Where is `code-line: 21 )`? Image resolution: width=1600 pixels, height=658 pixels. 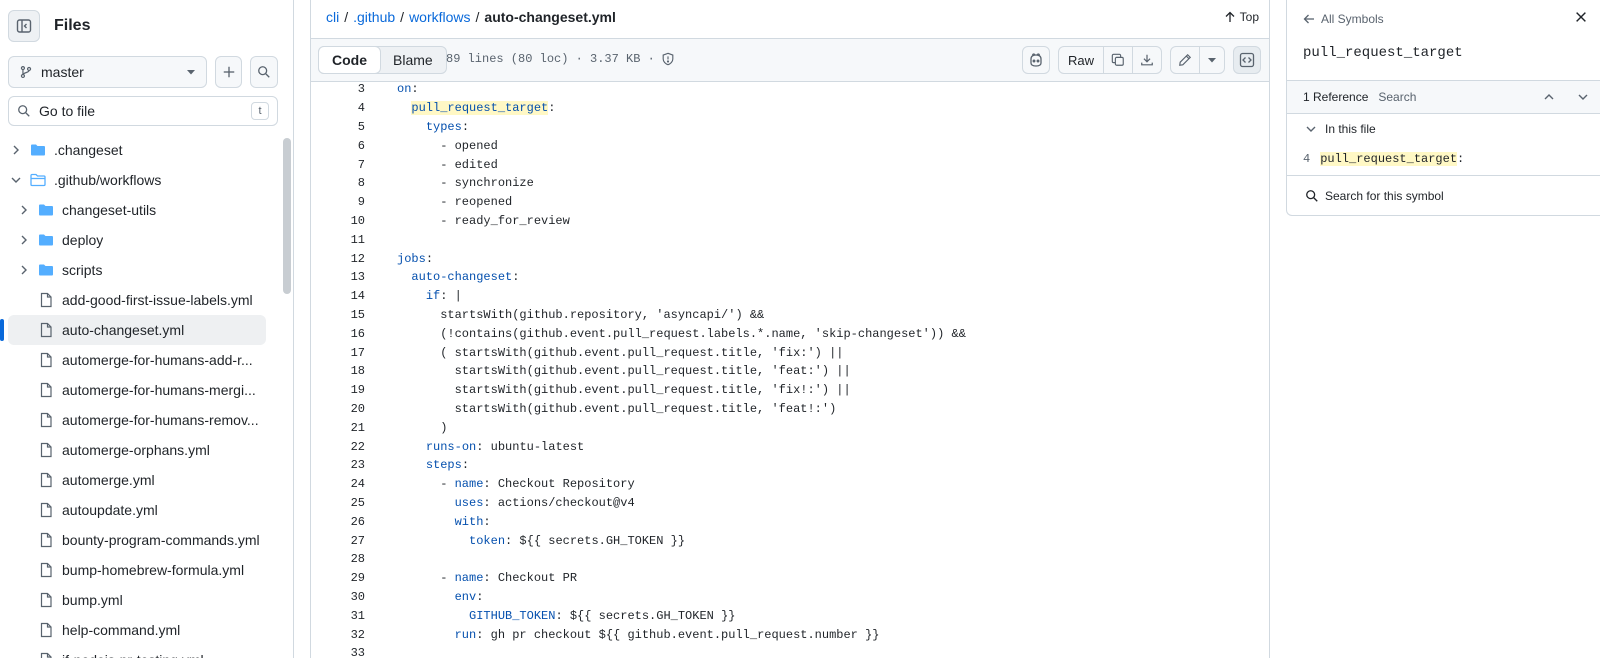
code-line: 21 ) is located at coordinates (790, 427).